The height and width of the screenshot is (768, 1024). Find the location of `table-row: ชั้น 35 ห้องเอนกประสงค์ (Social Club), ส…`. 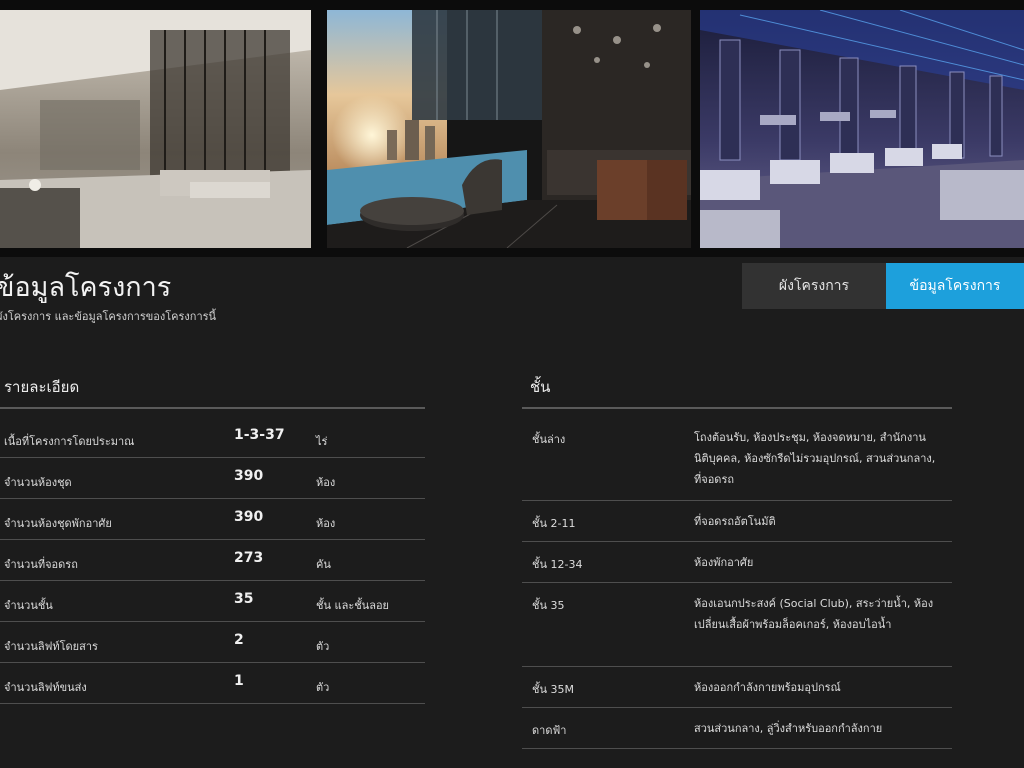

table-row: ชั้น 35 ห้องเอนกประสงค์ (Social Club), ส… is located at coordinates (737, 625).